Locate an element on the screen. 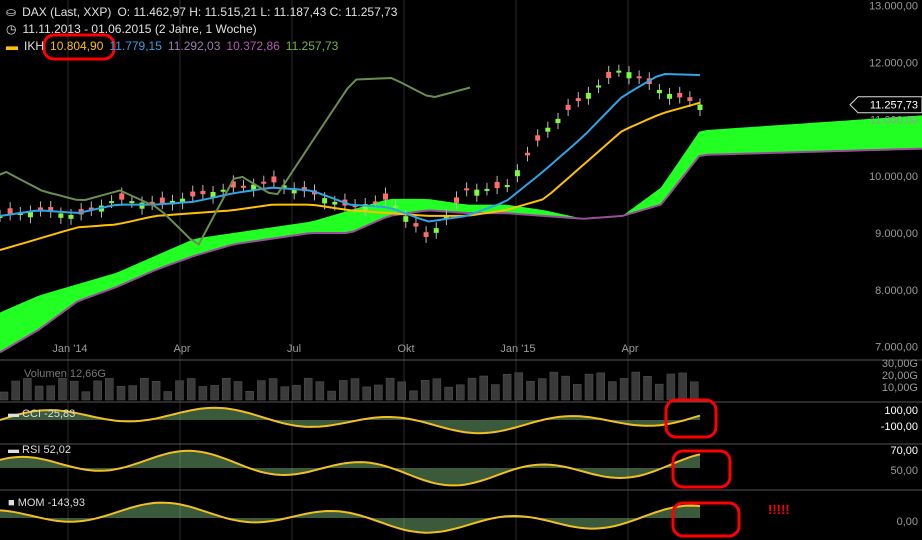 The image size is (922, 540). volume-tick-label: 20,00G is located at coordinates (900, 376).